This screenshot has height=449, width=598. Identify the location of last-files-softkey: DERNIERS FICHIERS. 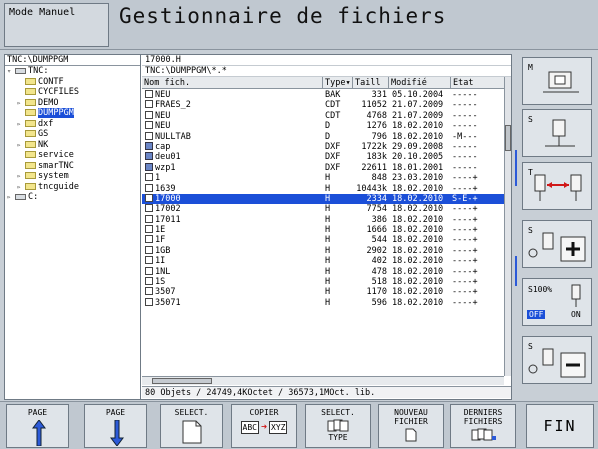
(483, 426).